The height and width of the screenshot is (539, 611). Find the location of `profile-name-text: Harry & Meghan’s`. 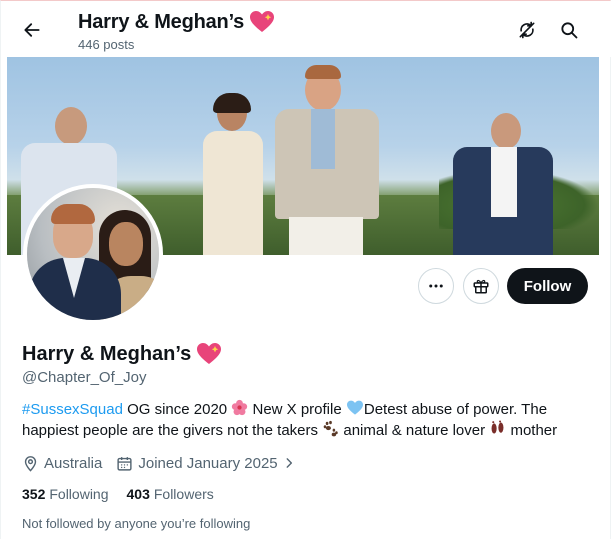

profile-name-text: Harry & Meghan’s is located at coordinates (107, 353).